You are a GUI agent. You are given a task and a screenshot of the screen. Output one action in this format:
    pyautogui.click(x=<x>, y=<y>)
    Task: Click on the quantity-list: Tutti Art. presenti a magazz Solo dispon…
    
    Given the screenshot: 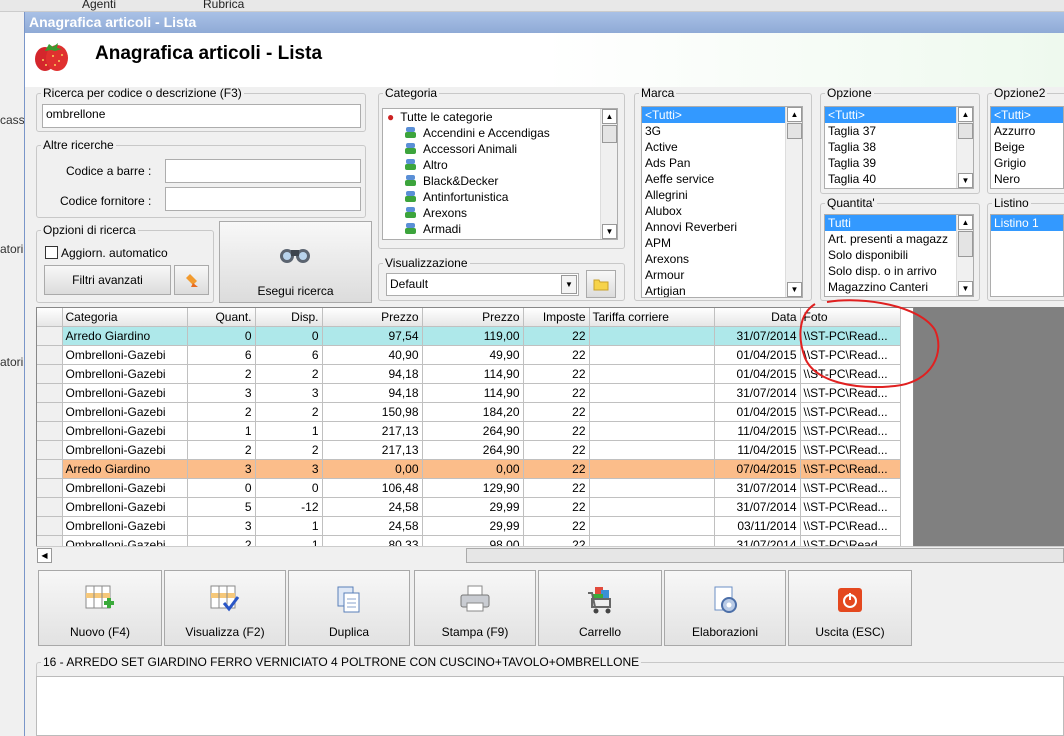 What is the action you would take?
    pyautogui.click(x=899, y=255)
    